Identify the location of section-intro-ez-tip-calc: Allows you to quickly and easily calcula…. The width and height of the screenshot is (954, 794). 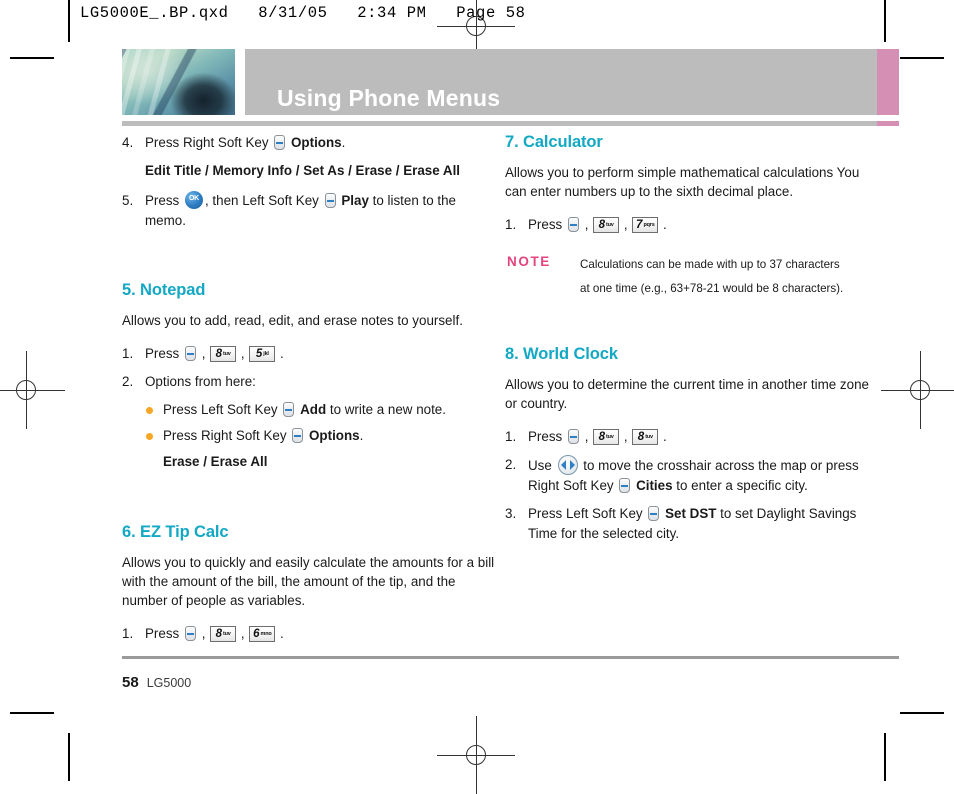
(308, 581).